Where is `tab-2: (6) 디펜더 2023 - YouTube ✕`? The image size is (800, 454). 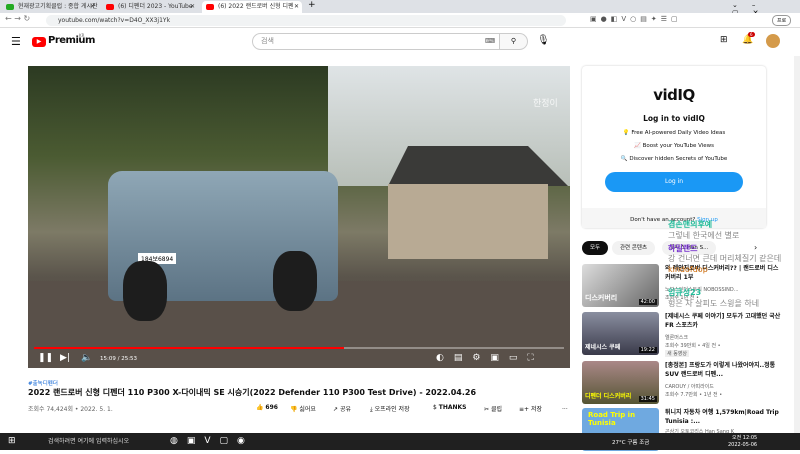
tab-2: (6) 디펜더 2023 - YouTube ✕ is located at coordinates (150, 7).